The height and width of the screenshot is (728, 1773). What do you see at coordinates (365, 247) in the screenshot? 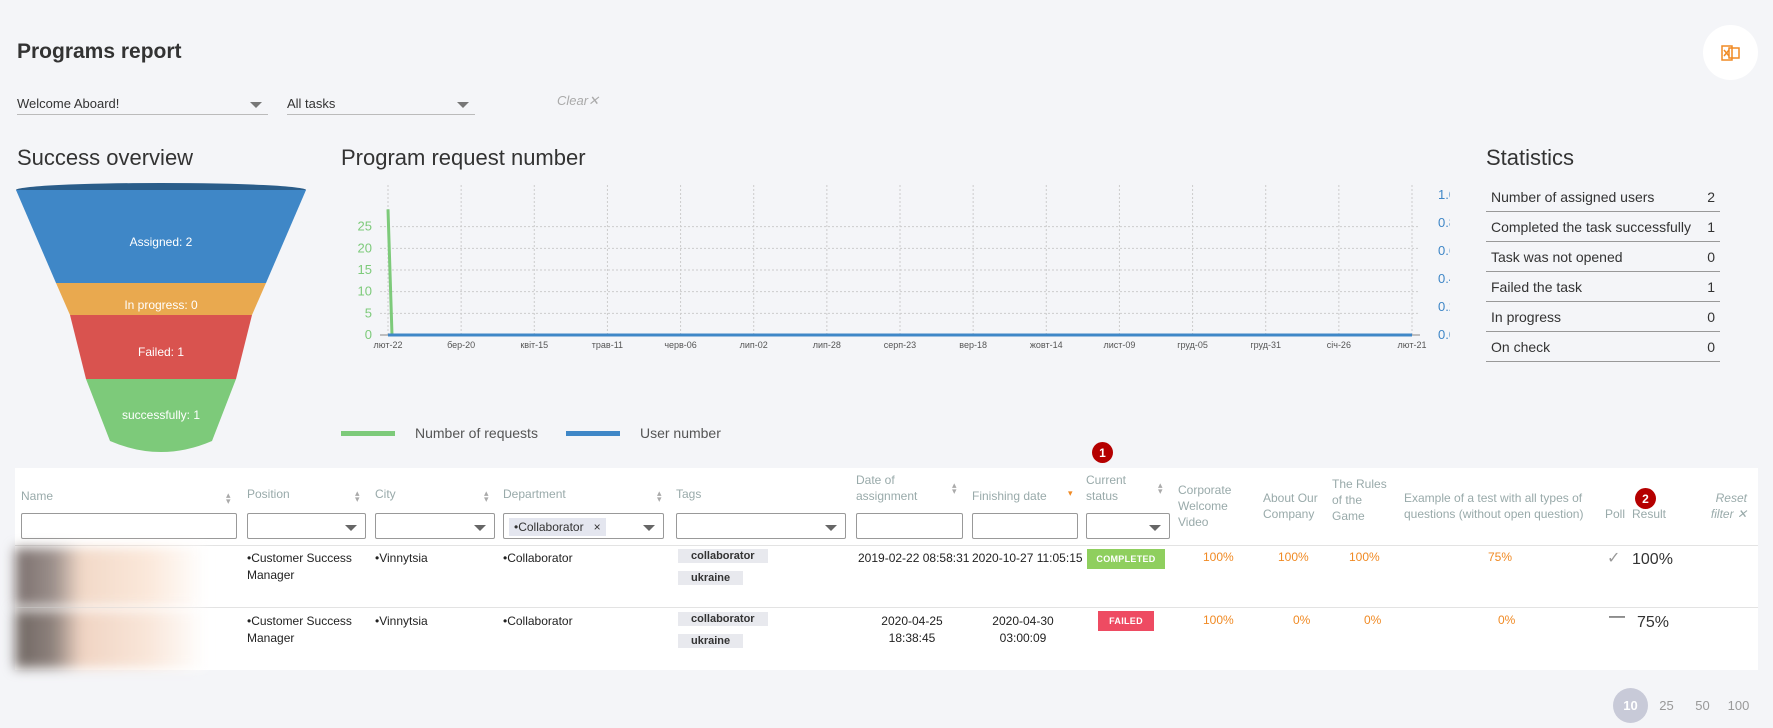
I see `y-left-tick-label: 20` at bounding box center [365, 247].